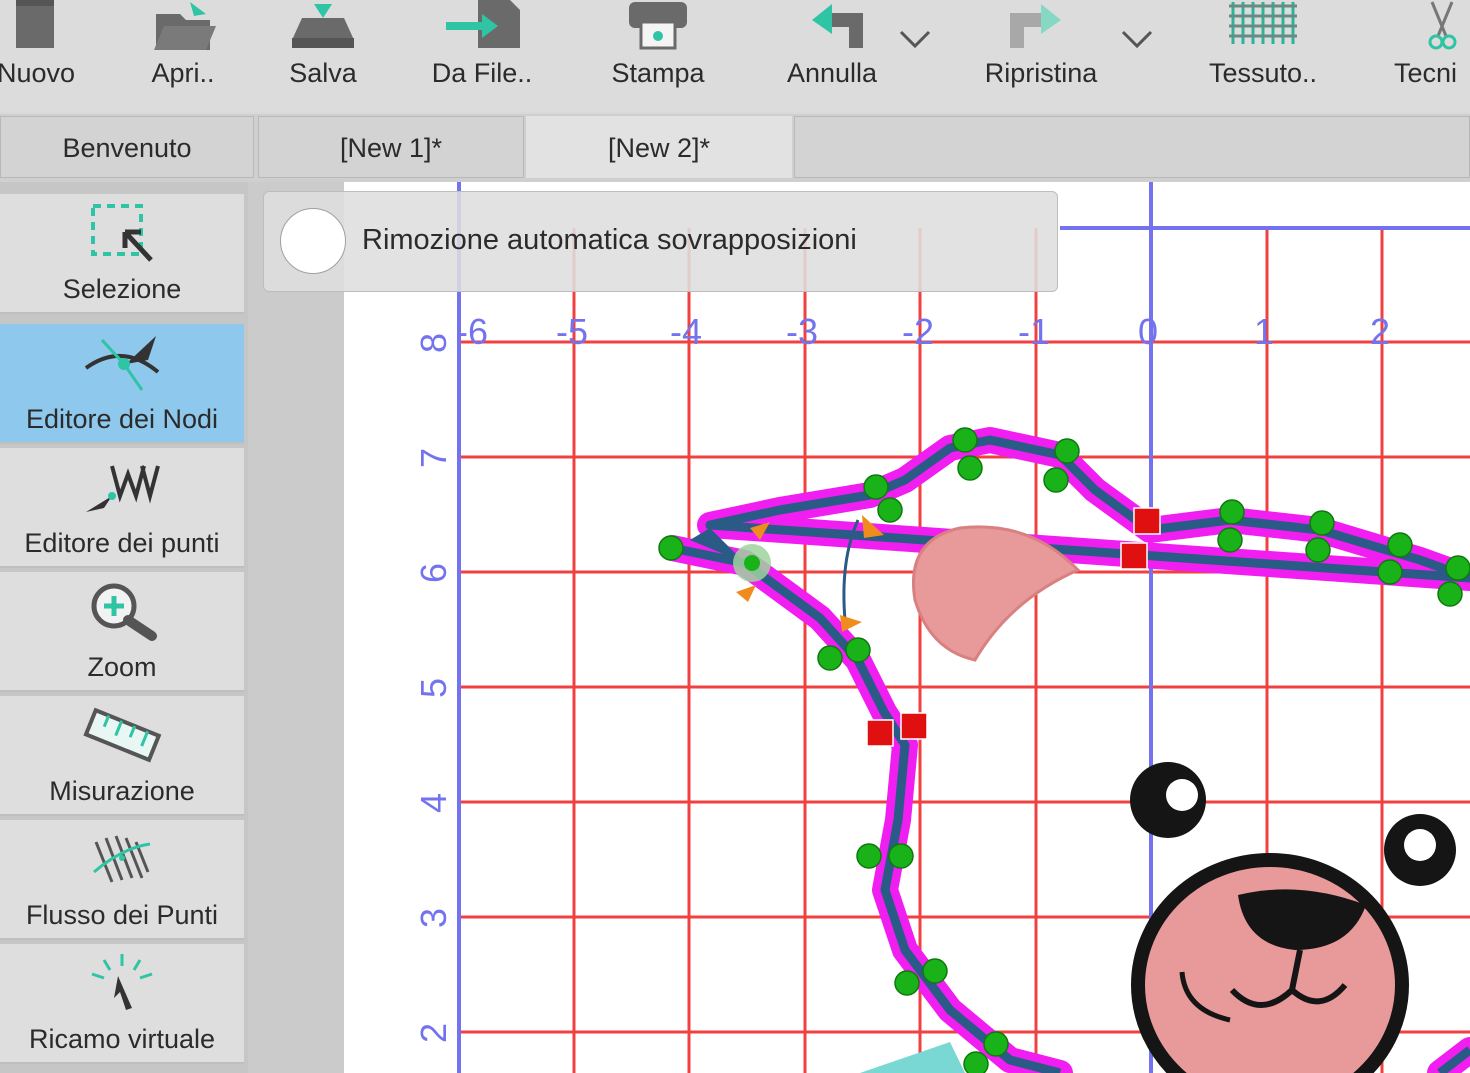 Image resolution: width=1470 pixels, height=1073 pixels. I want to click on stitch-flow-icon, so click(122, 859).